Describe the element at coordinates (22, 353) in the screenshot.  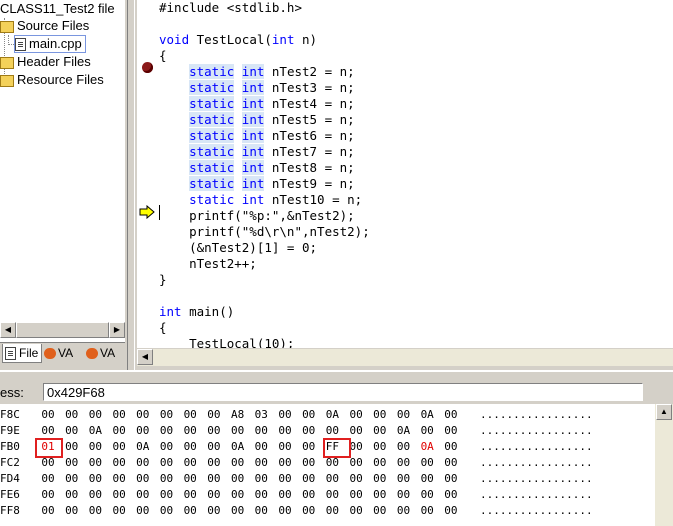
I see `tab-file-view: File` at that location.